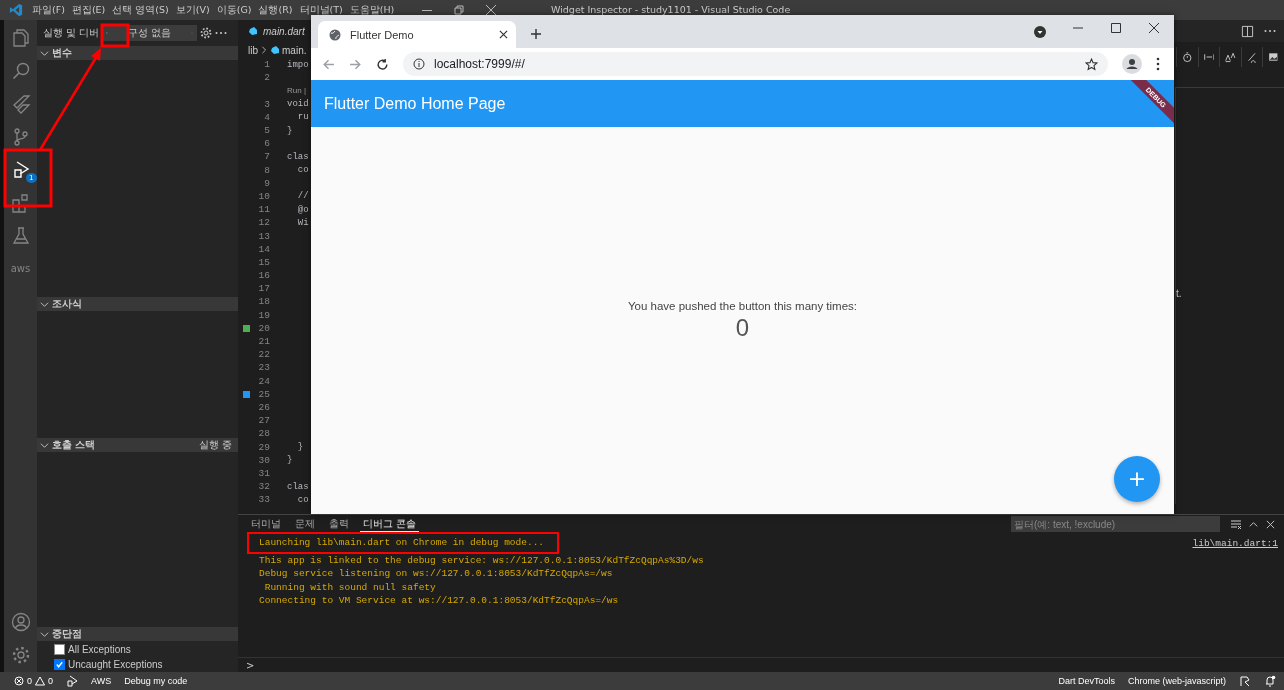 Image resolution: width=1284 pixels, height=690 pixels. I want to click on run-debug-icon, so click(72, 681).